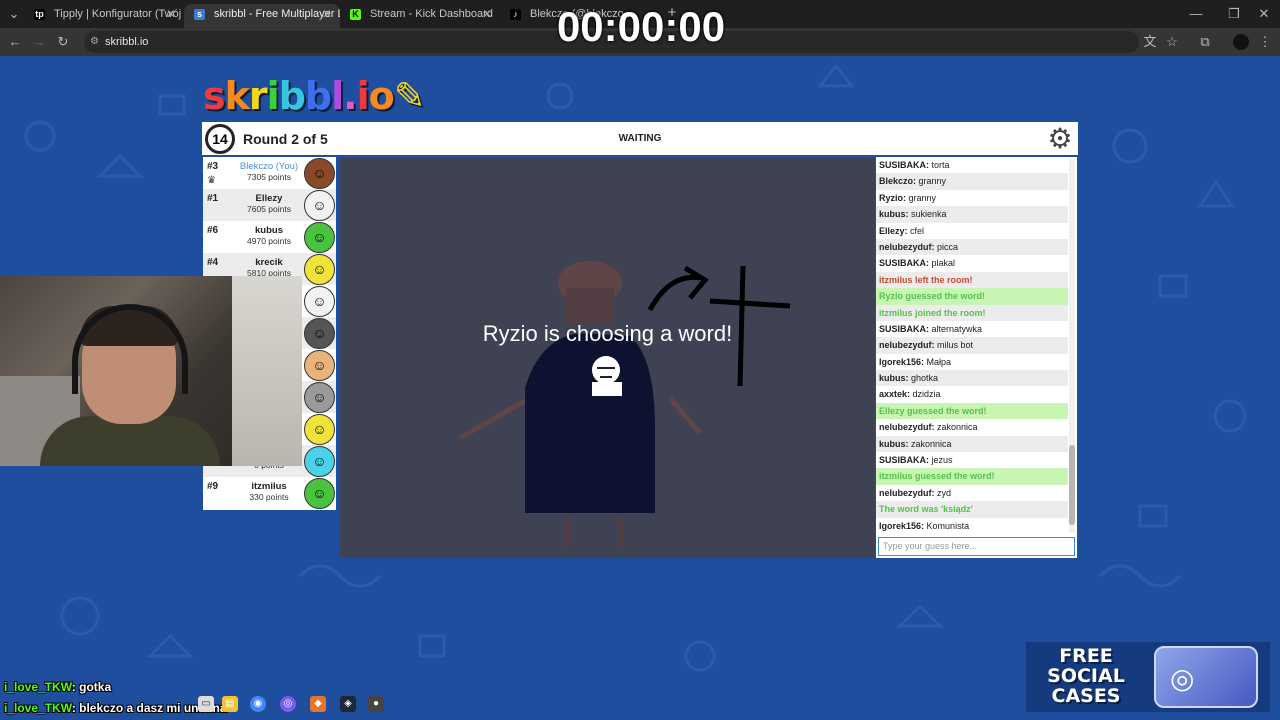 This screenshot has height=720, width=1280. What do you see at coordinates (937, 476) in the screenshot?
I see `chat-system-text: itzmilus guessed the word!` at bounding box center [937, 476].